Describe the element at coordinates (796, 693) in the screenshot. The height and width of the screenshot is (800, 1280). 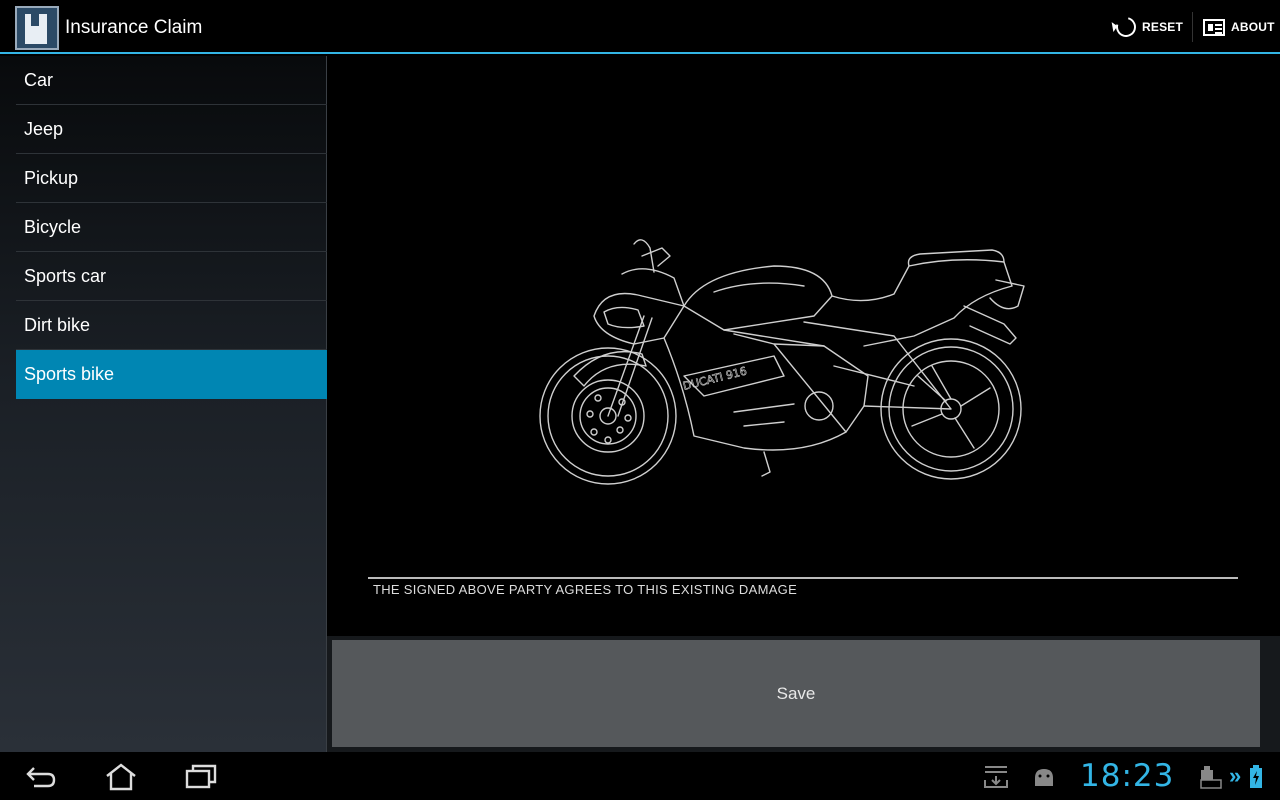
I see `save-button: Save` at that location.